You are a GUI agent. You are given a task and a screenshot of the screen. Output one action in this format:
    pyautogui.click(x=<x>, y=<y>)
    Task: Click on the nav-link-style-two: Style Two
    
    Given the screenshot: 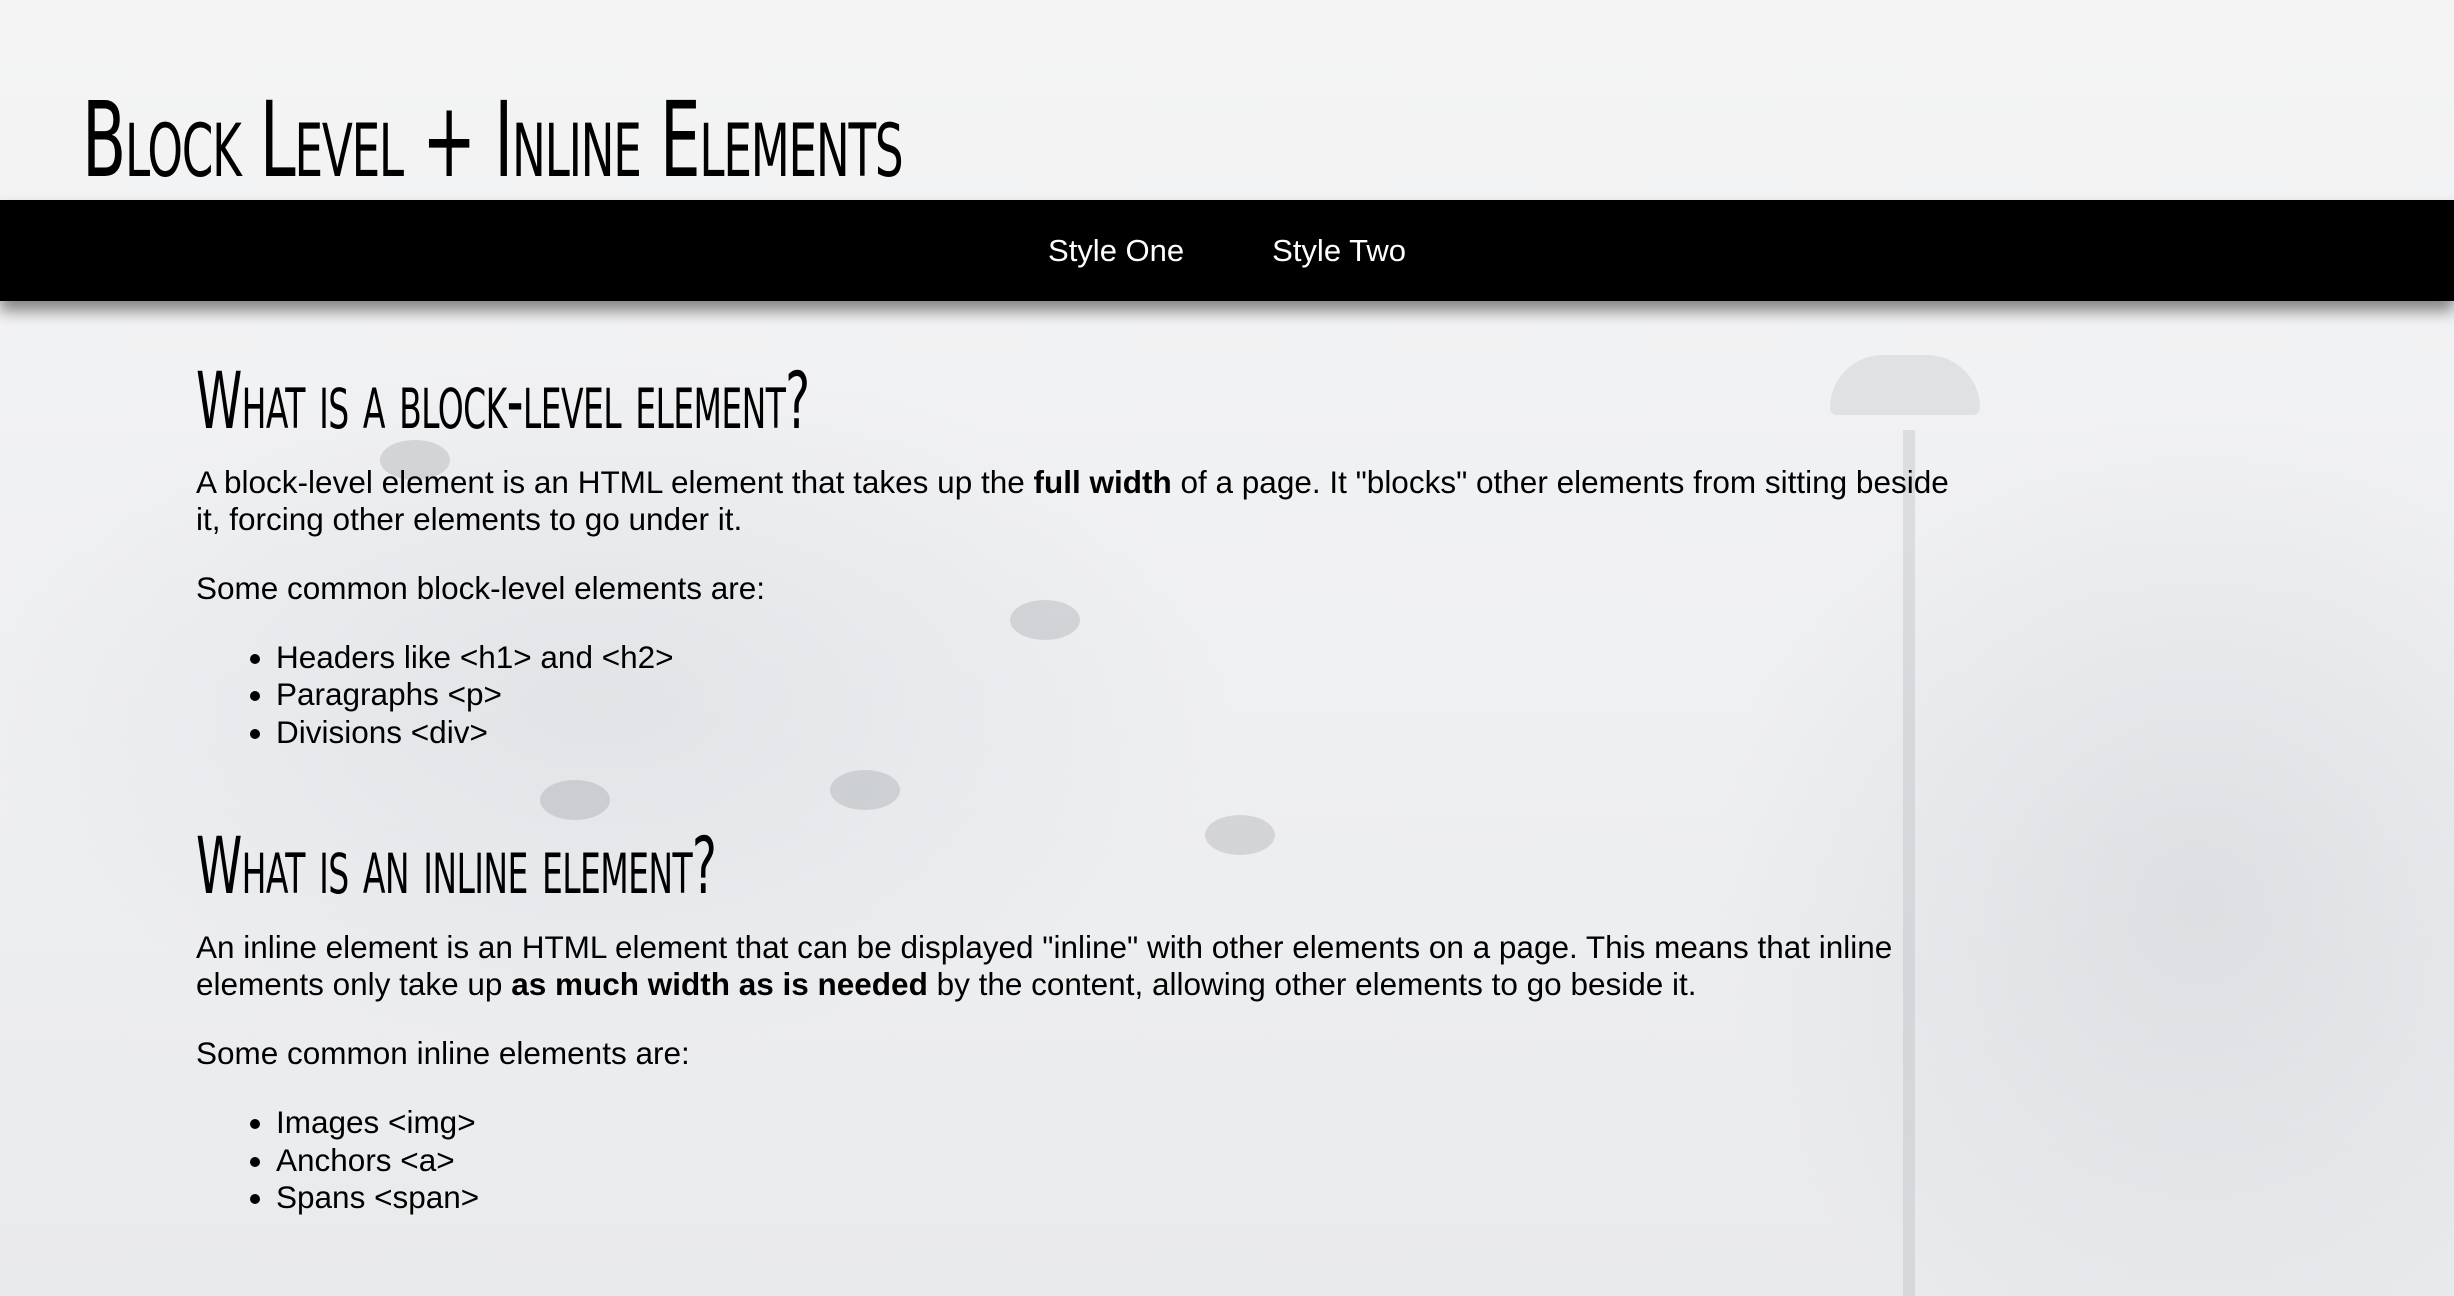 What is the action you would take?
    pyautogui.click(x=1339, y=251)
    